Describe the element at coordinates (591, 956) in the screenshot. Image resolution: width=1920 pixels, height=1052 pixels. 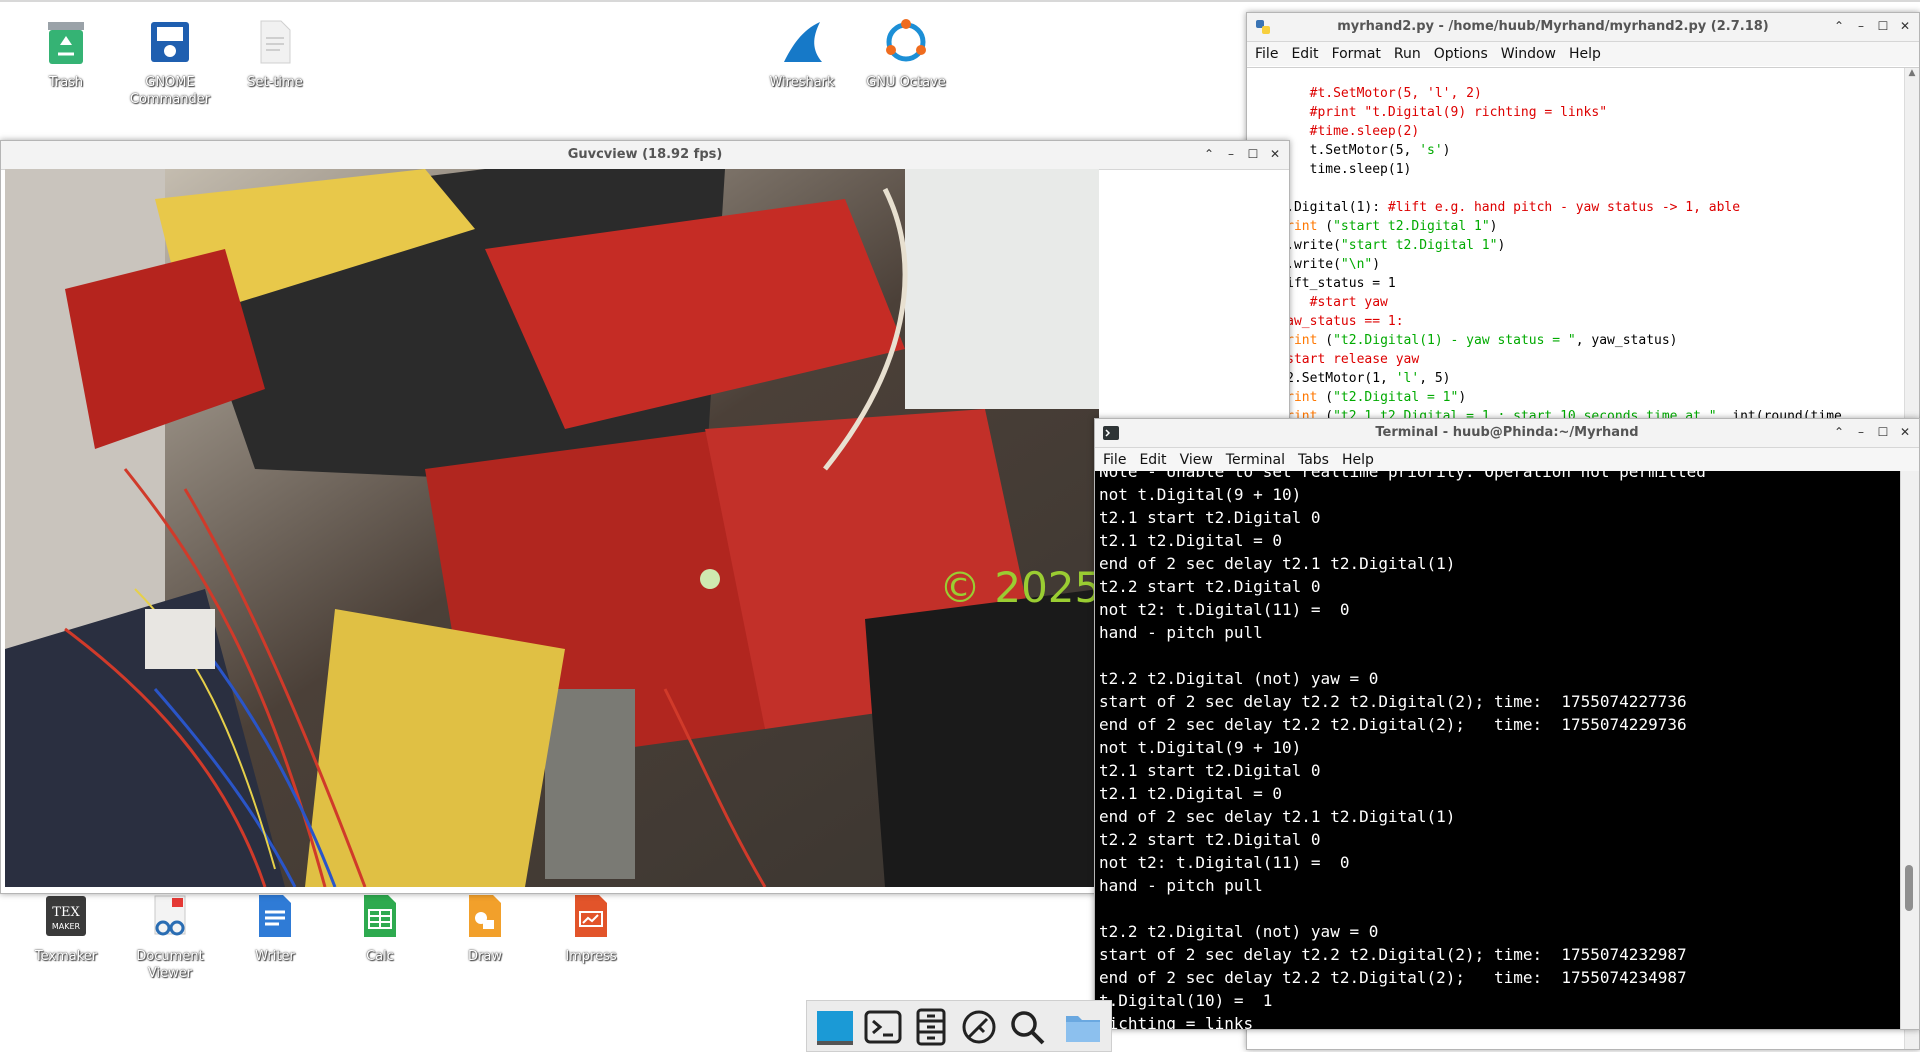
I see `desktop-icon-label: Impress` at that location.